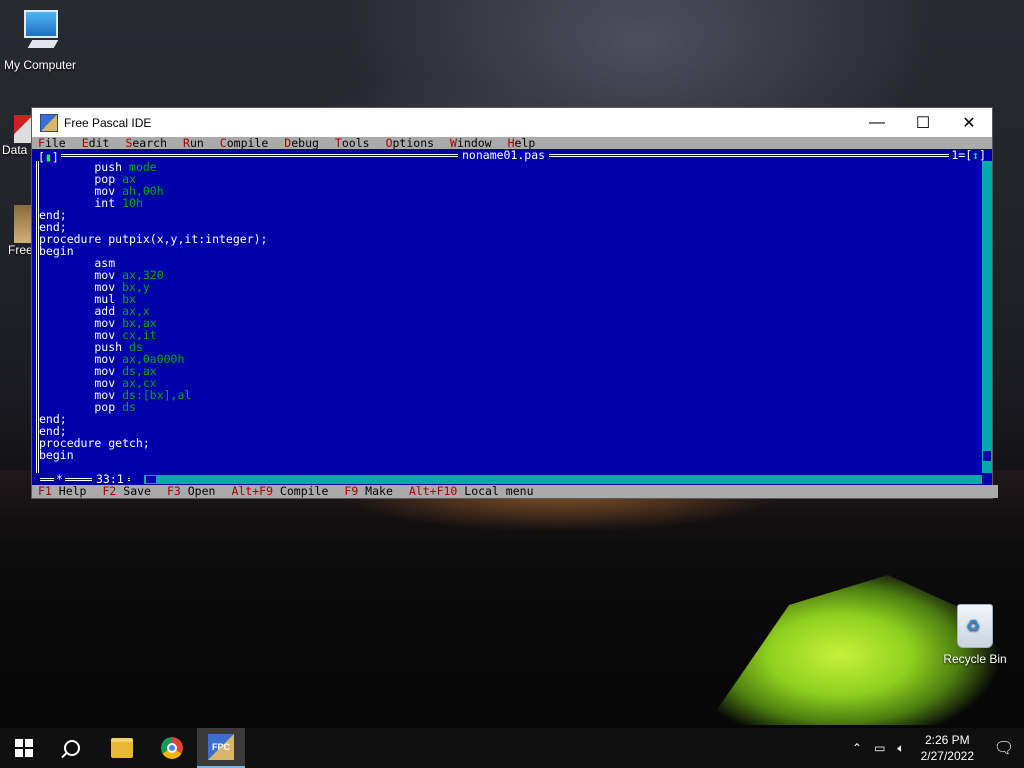 This screenshot has height=768, width=1024. Describe the element at coordinates (193, 143) in the screenshot. I see `menu-run: Run` at that location.